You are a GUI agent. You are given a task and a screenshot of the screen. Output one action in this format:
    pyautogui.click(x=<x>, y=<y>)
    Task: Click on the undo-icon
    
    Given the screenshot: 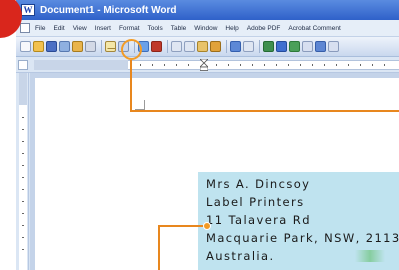 What is the action you would take?
    pyautogui.click(x=235, y=46)
    